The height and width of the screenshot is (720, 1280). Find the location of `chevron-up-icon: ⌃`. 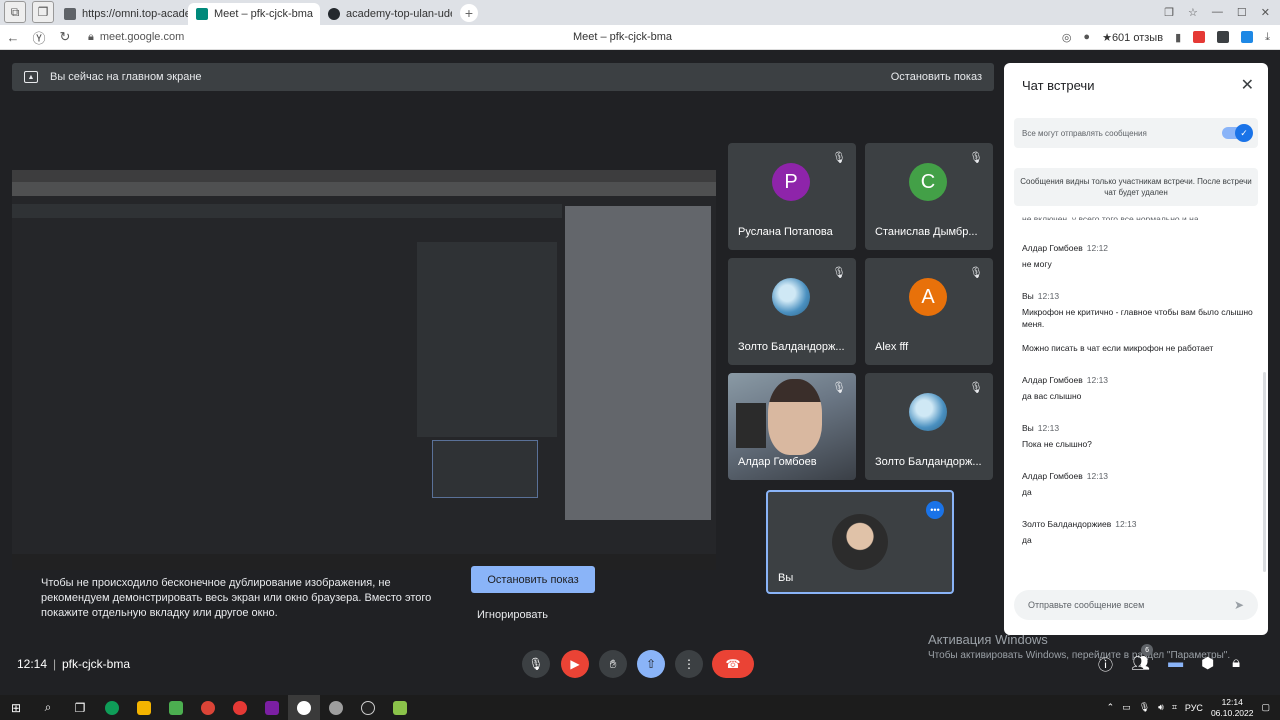

chevron-up-icon: ⌃ is located at coordinates (1111, 707).